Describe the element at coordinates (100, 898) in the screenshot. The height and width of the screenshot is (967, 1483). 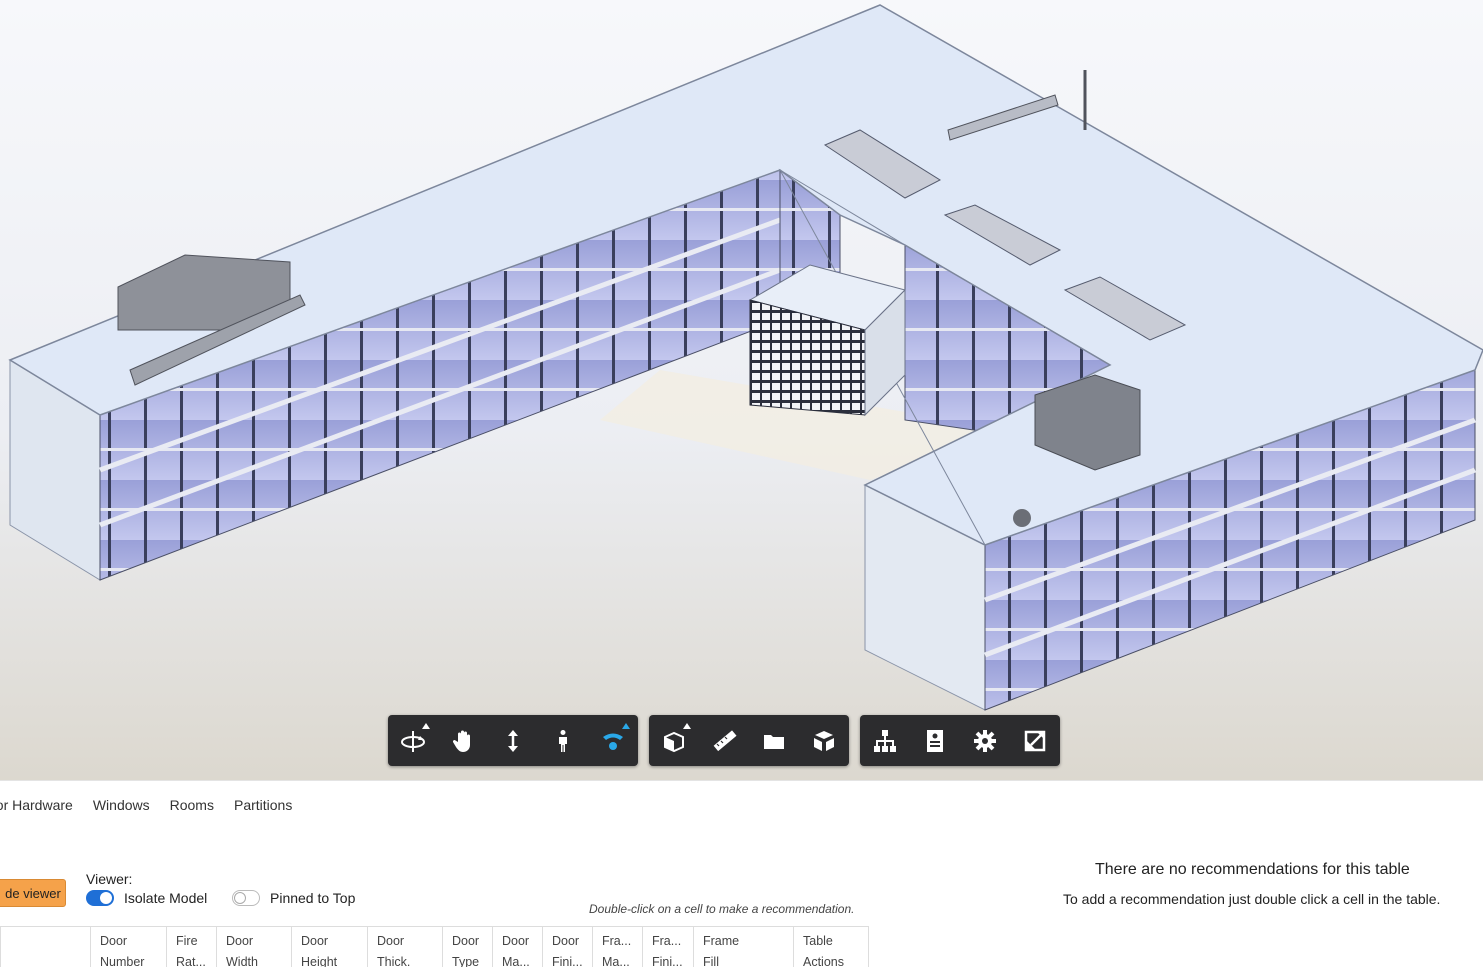
I see `isolate-model-toggle` at that location.